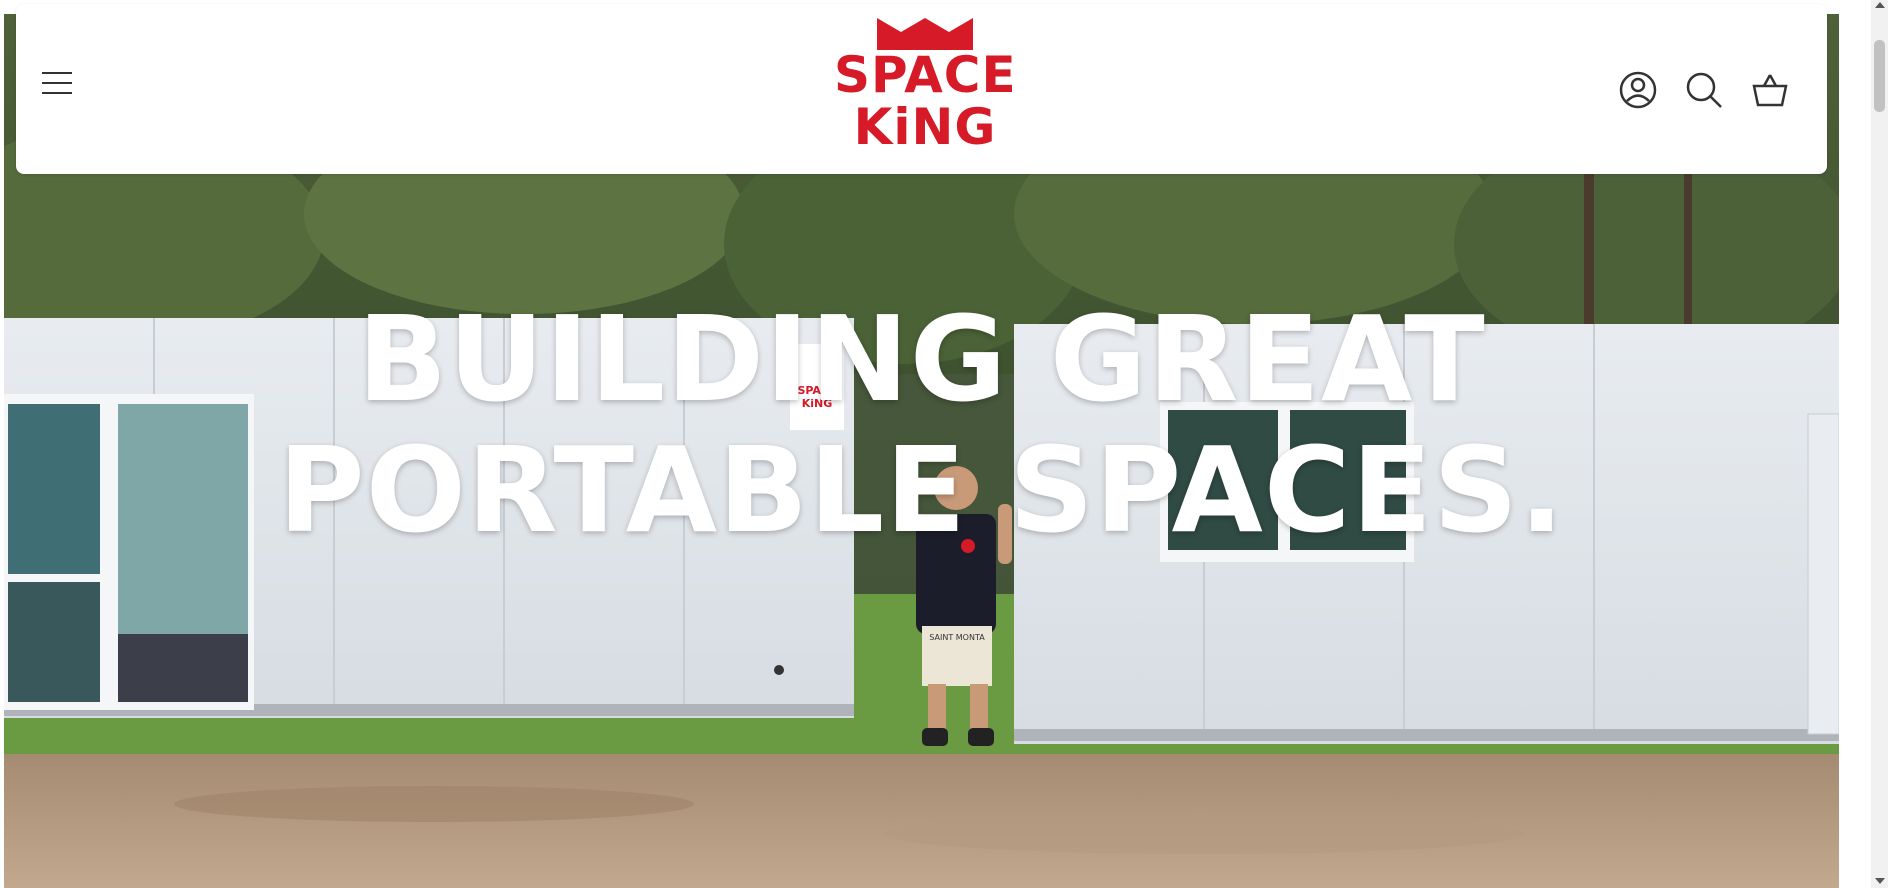 The image size is (1888, 888). I want to click on logo-text-line1: SPACE, so click(925, 75).